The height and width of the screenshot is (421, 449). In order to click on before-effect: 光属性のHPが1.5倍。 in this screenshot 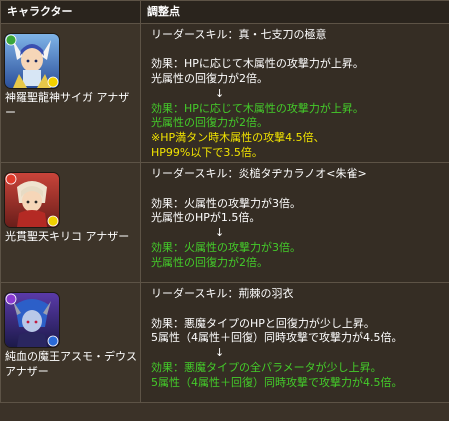, I will do `click(206, 218)`.